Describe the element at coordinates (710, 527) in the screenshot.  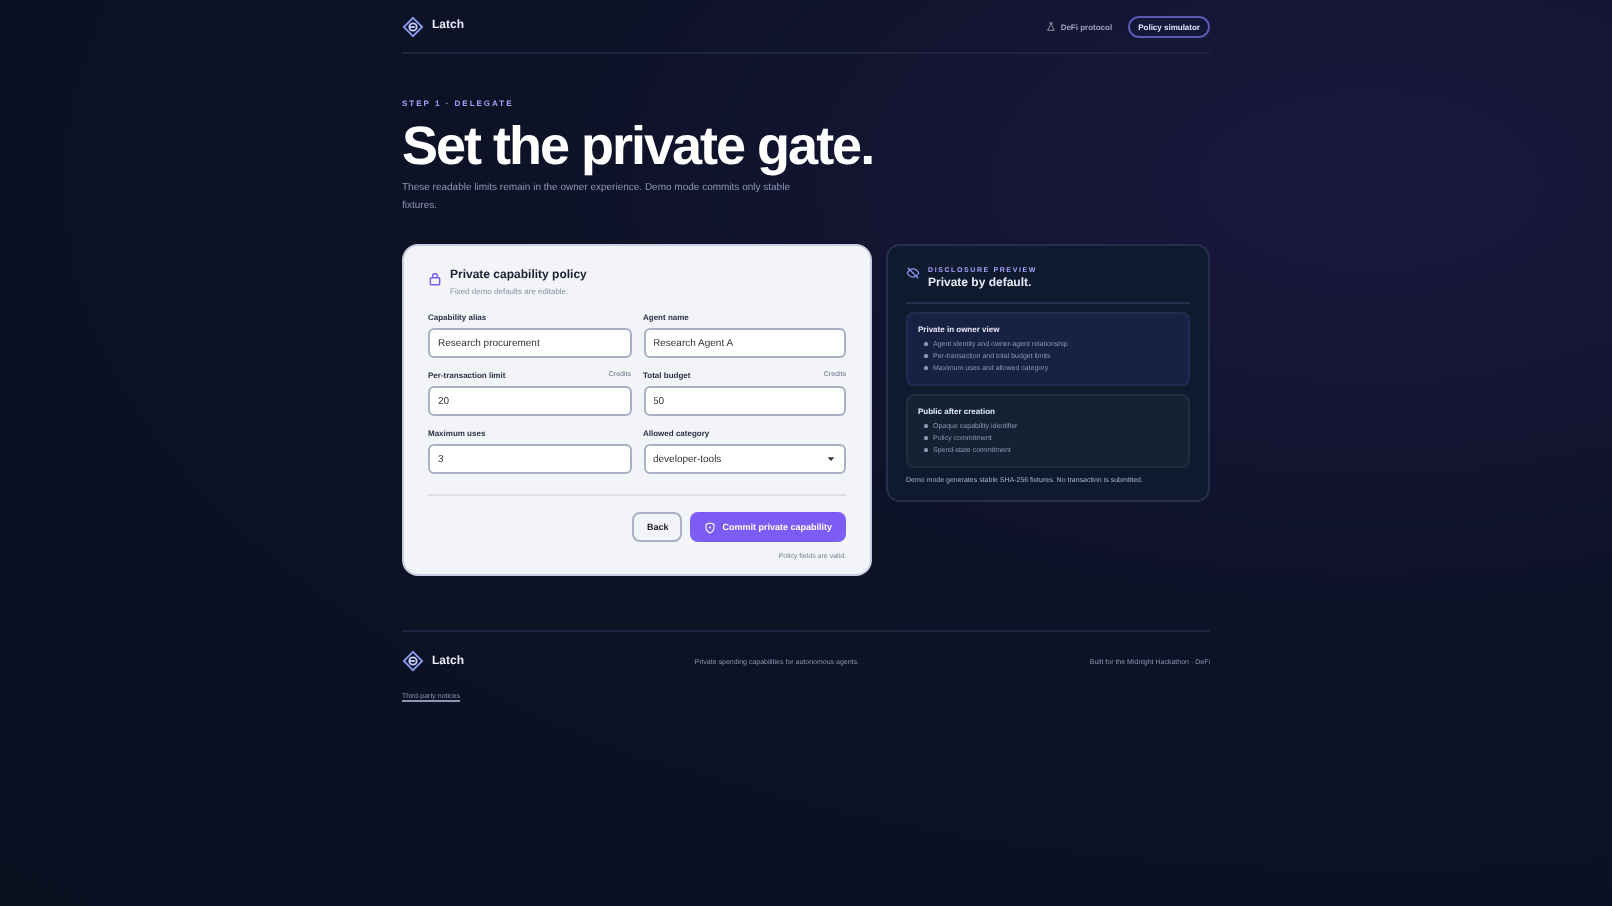
I see `shield-icon` at that location.